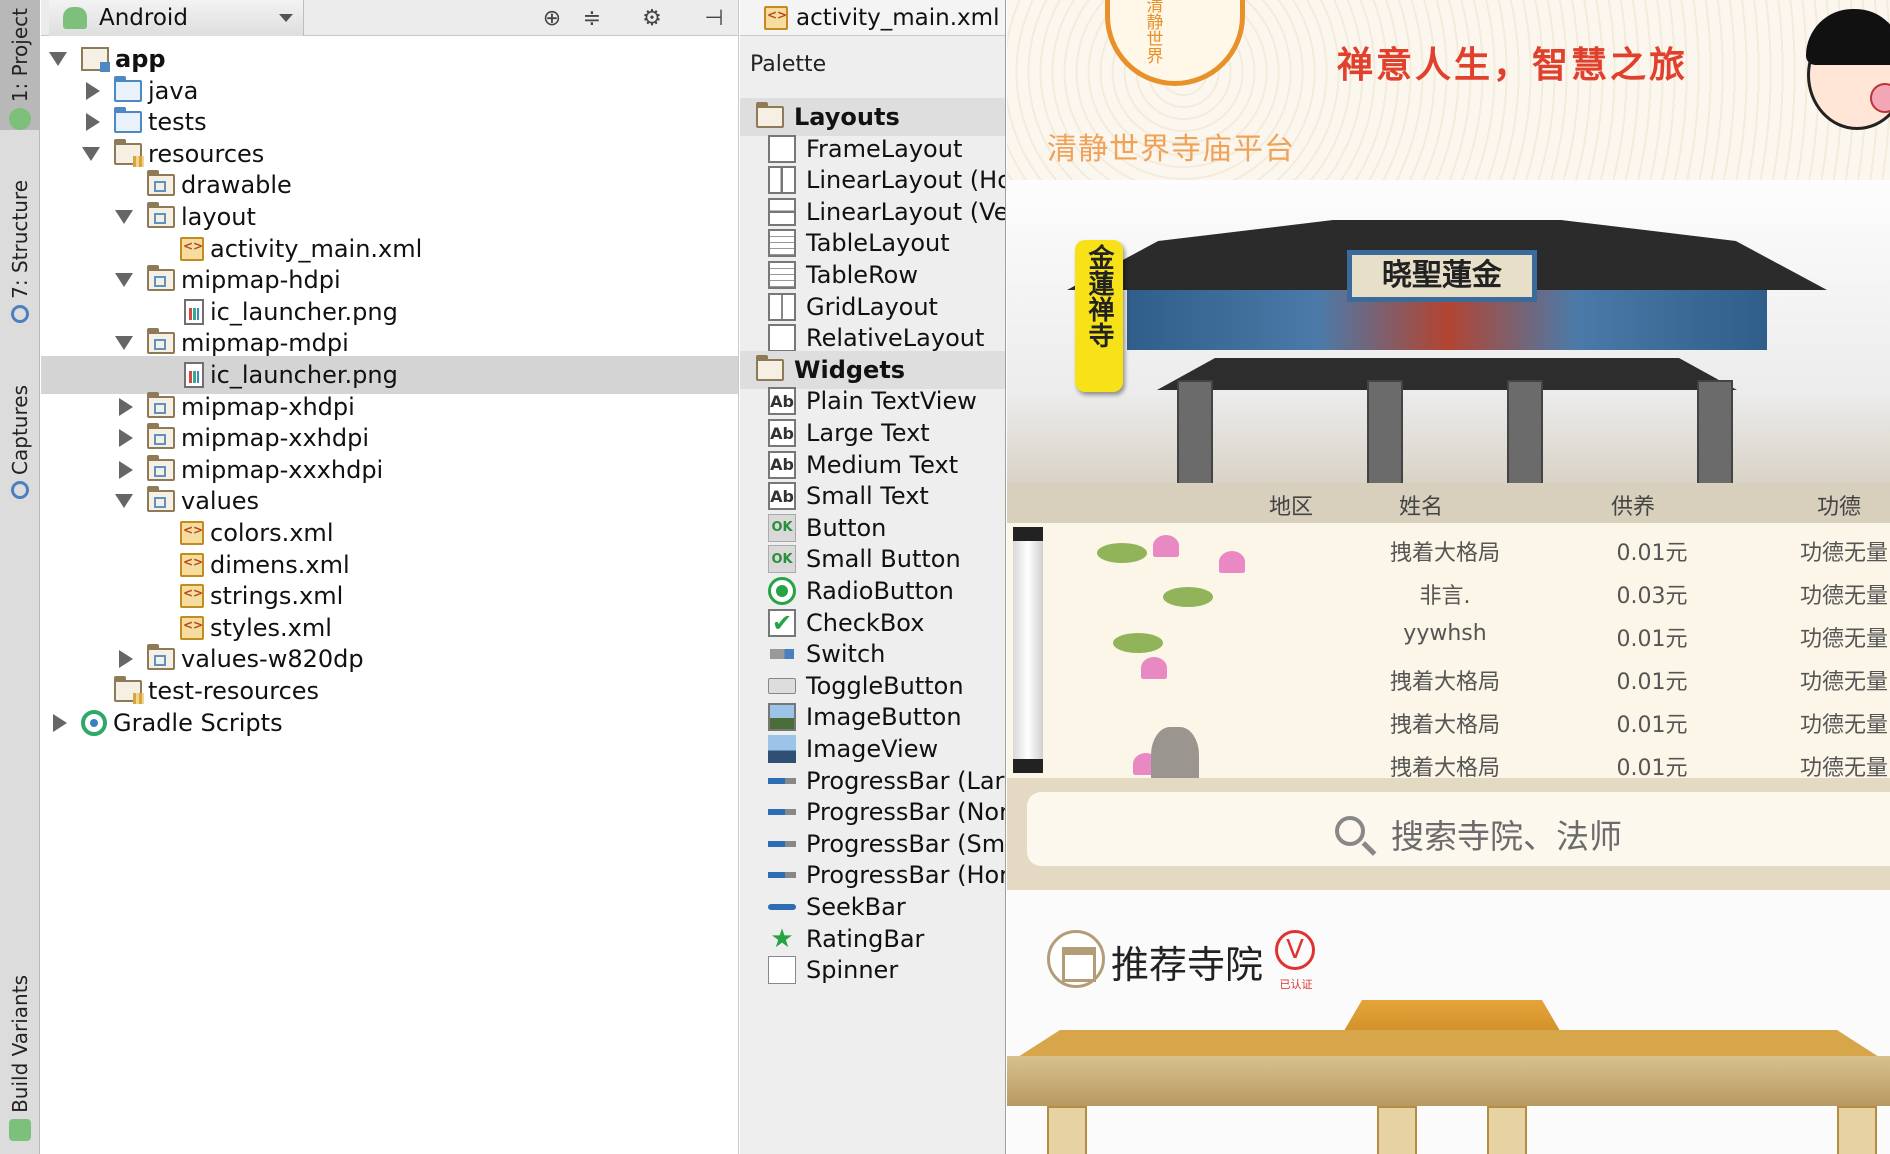  Describe the element at coordinates (1442, 276) in the screenshot. I see `gate-plaque: 晓聖蓮金` at that location.